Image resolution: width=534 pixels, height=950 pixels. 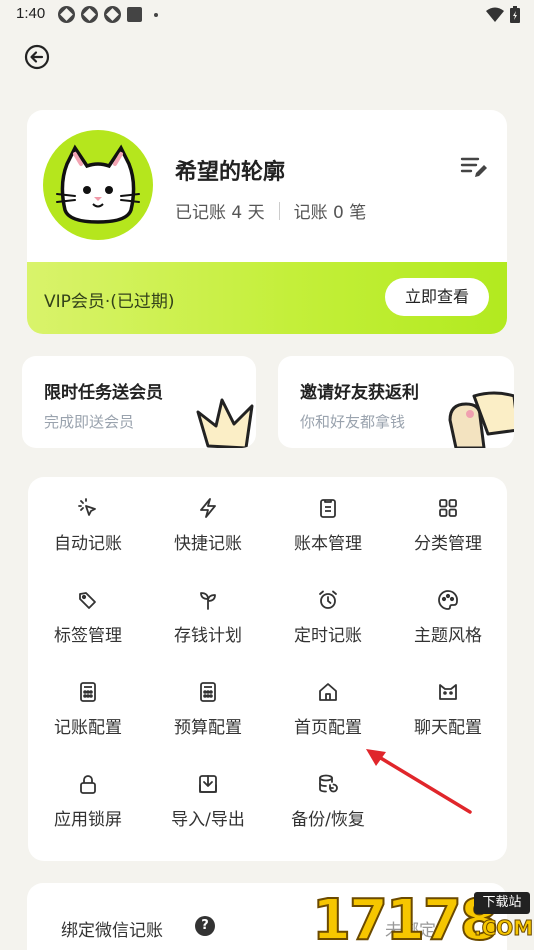 I want to click on feature-label: 预算配置, so click(x=208, y=728).